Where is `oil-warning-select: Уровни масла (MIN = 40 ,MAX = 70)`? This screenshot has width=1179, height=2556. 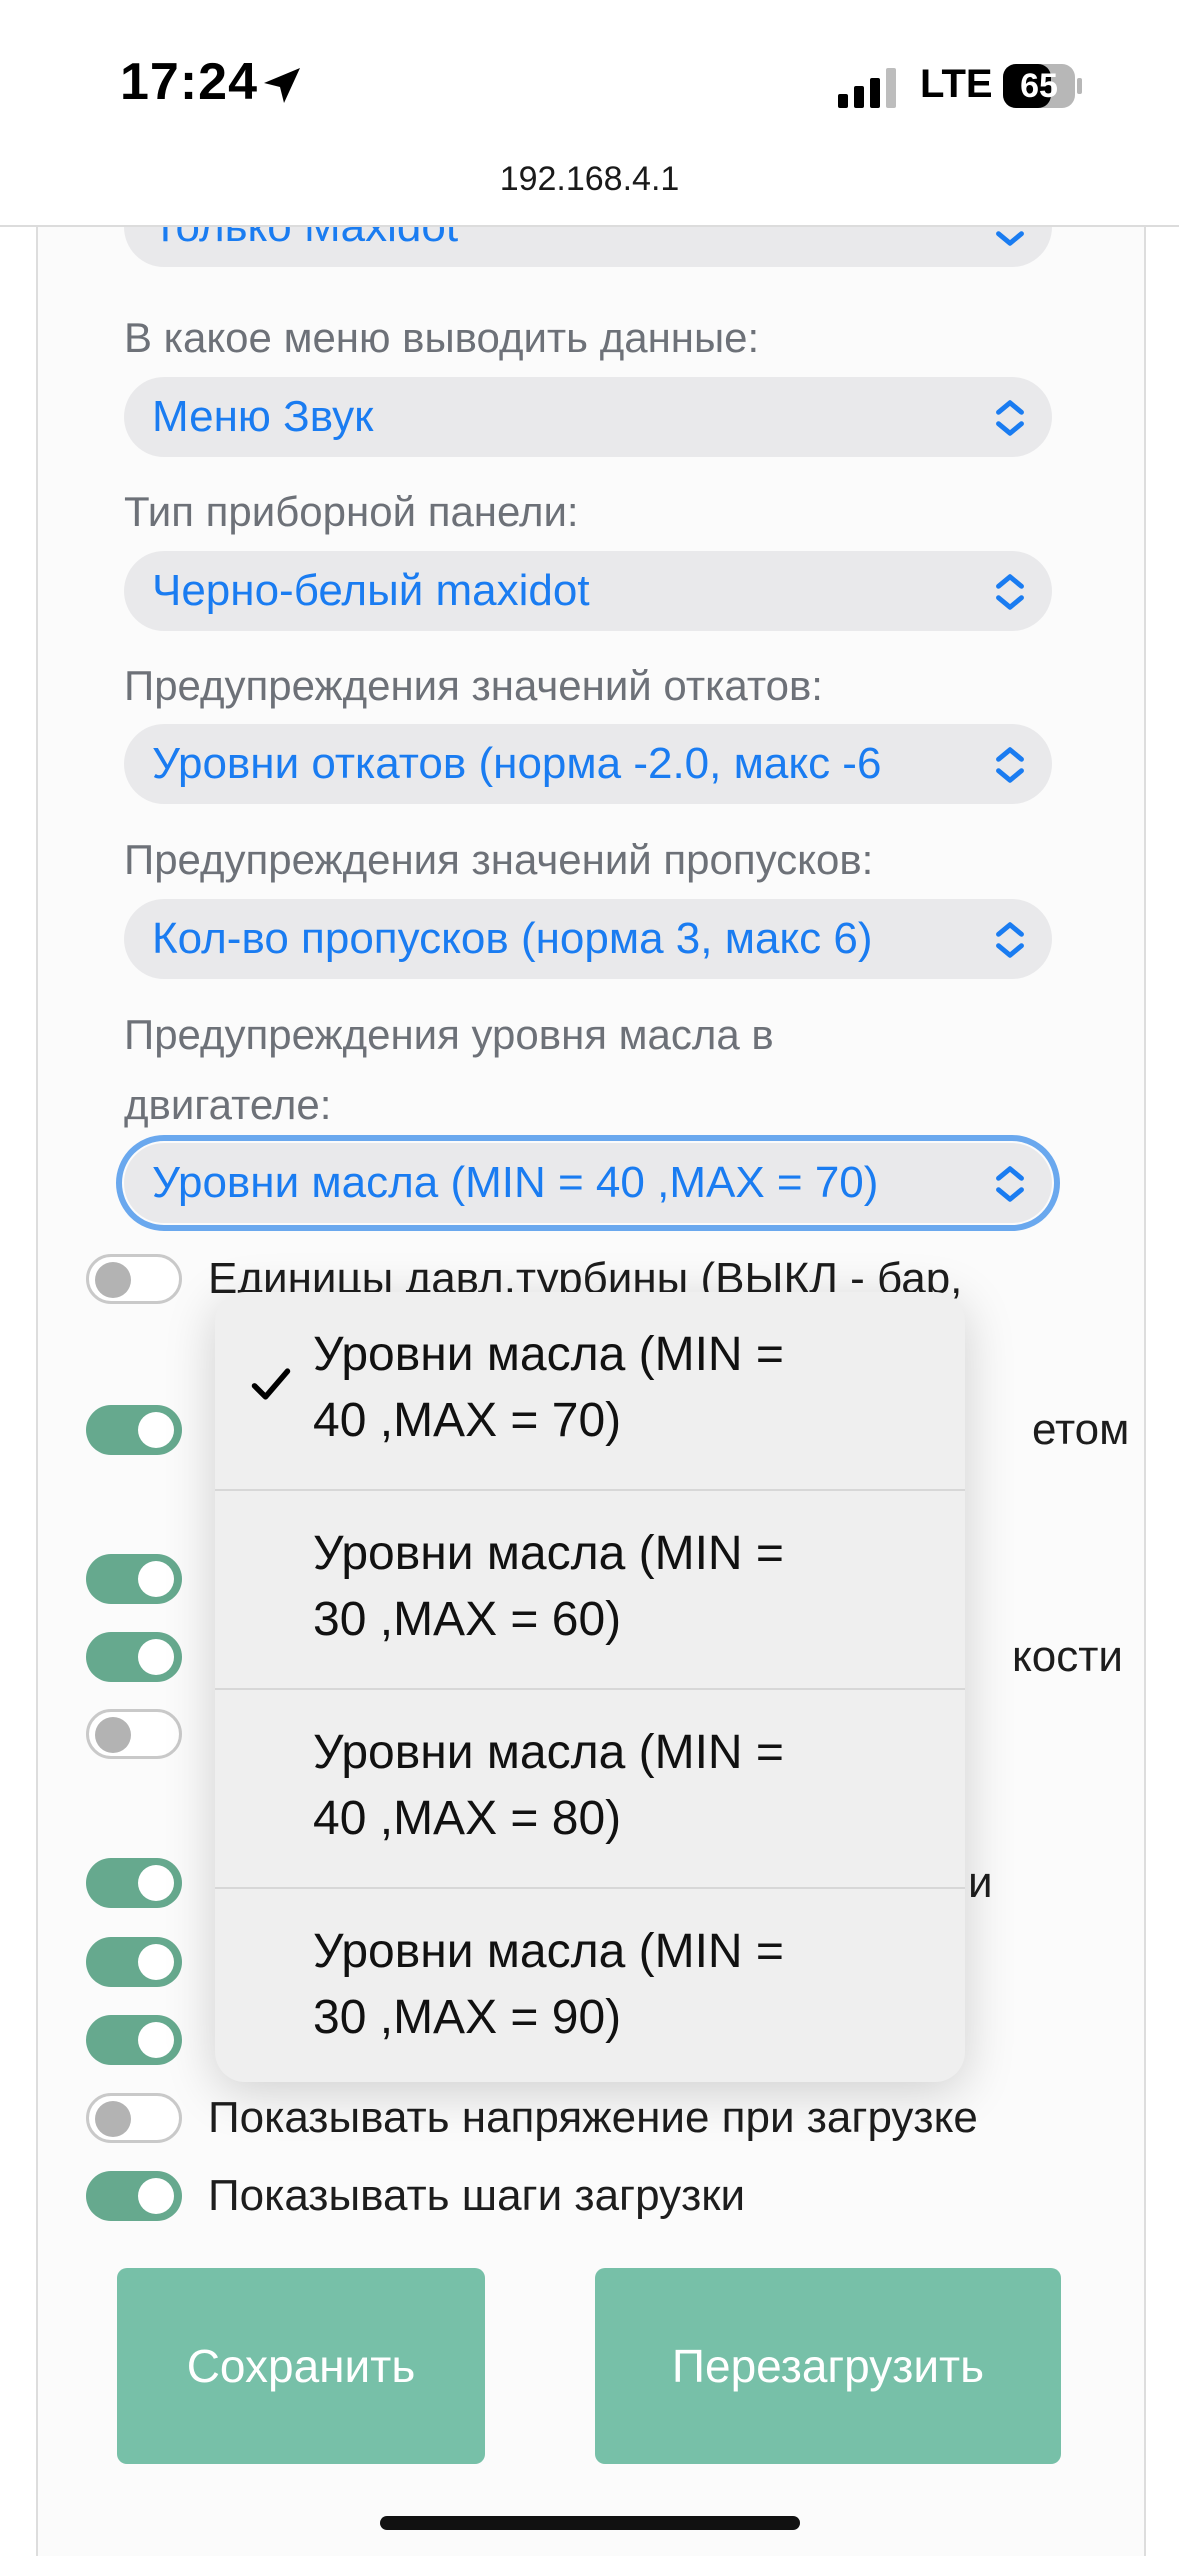 oil-warning-select: Уровни масла (MIN = 40 ,MAX = 70) is located at coordinates (588, 1183).